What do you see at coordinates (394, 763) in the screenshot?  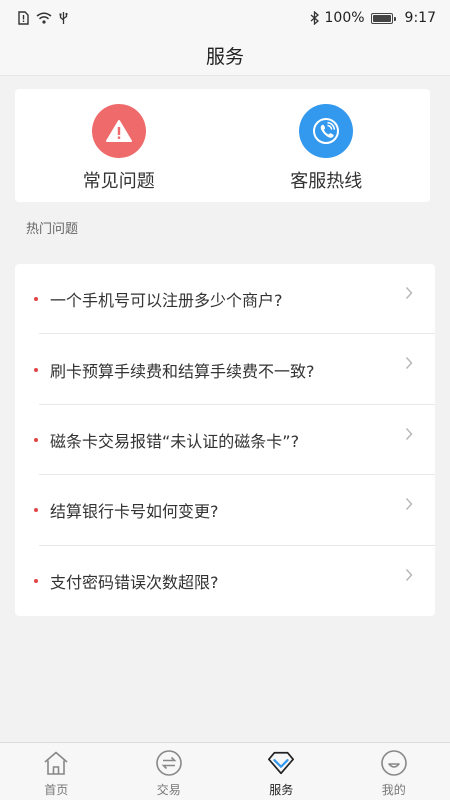 I see `smiley-icon` at bounding box center [394, 763].